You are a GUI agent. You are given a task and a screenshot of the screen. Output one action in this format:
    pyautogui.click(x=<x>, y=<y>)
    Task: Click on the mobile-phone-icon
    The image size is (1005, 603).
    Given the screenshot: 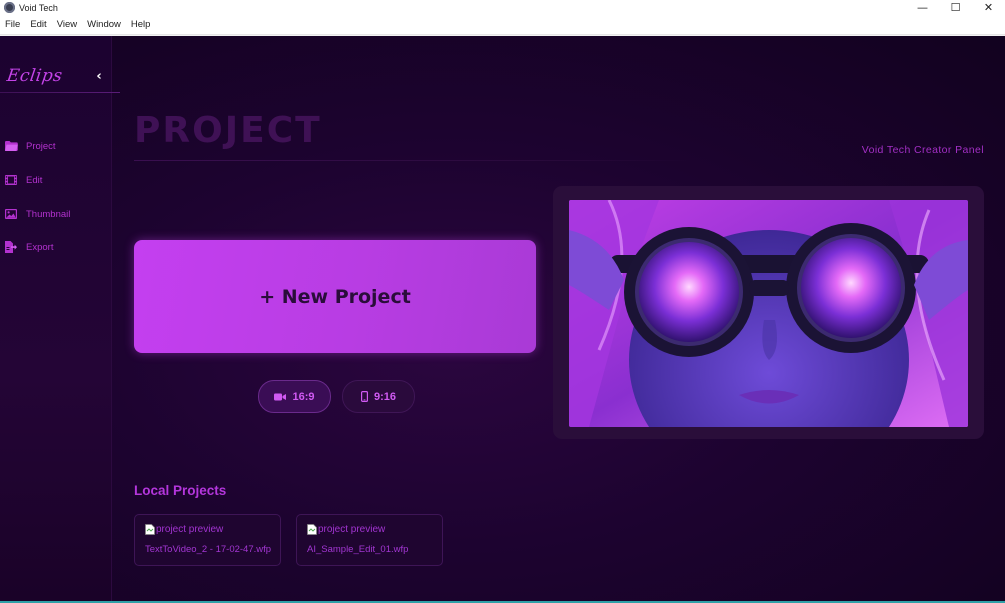 What is the action you would take?
    pyautogui.click(x=364, y=396)
    